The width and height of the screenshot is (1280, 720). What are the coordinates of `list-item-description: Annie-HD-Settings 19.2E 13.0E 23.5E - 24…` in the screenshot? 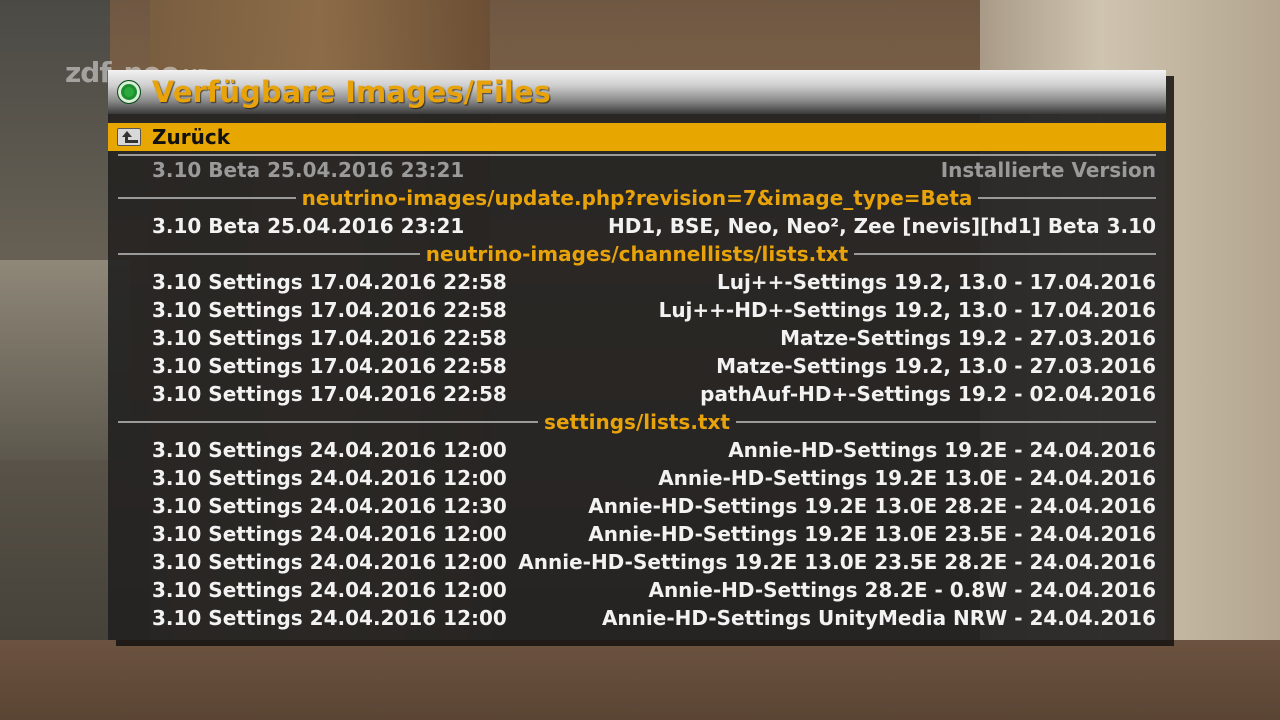 It's located at (872, 534).